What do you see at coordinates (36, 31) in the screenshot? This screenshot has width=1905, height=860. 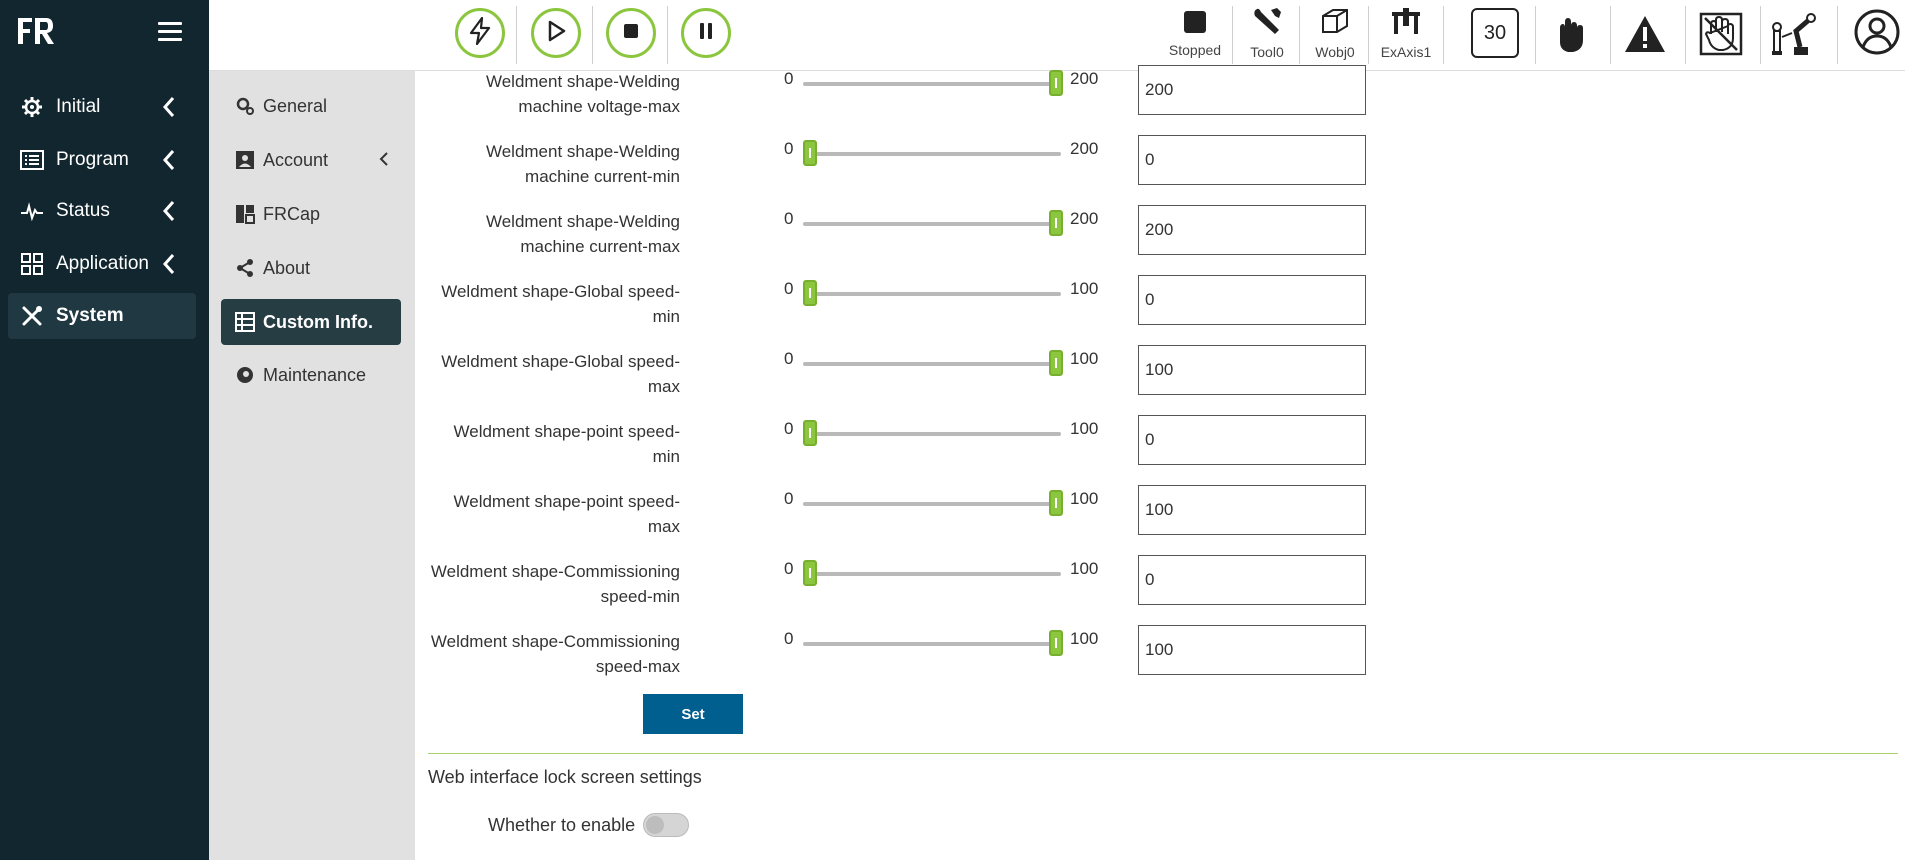 I see `fr-logo` at bounding box center [36, 31].